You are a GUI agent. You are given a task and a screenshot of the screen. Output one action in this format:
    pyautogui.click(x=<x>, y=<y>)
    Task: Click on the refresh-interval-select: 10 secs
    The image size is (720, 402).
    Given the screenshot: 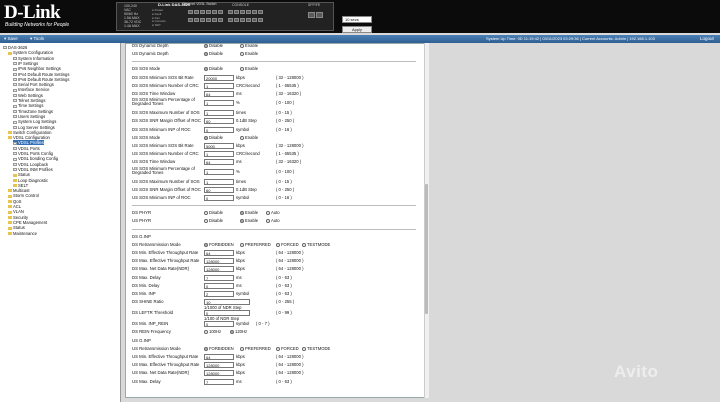 What is the action you would take?
    pyautogui.click(x=357, y=19)
    